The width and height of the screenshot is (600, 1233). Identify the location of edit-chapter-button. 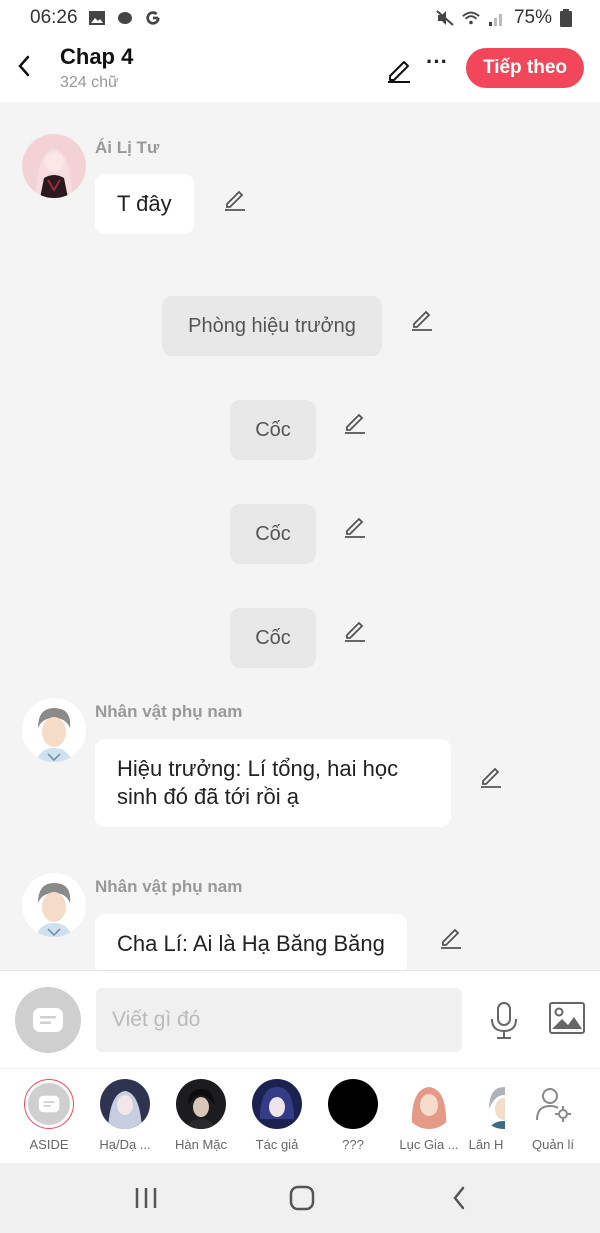
(399, 69).